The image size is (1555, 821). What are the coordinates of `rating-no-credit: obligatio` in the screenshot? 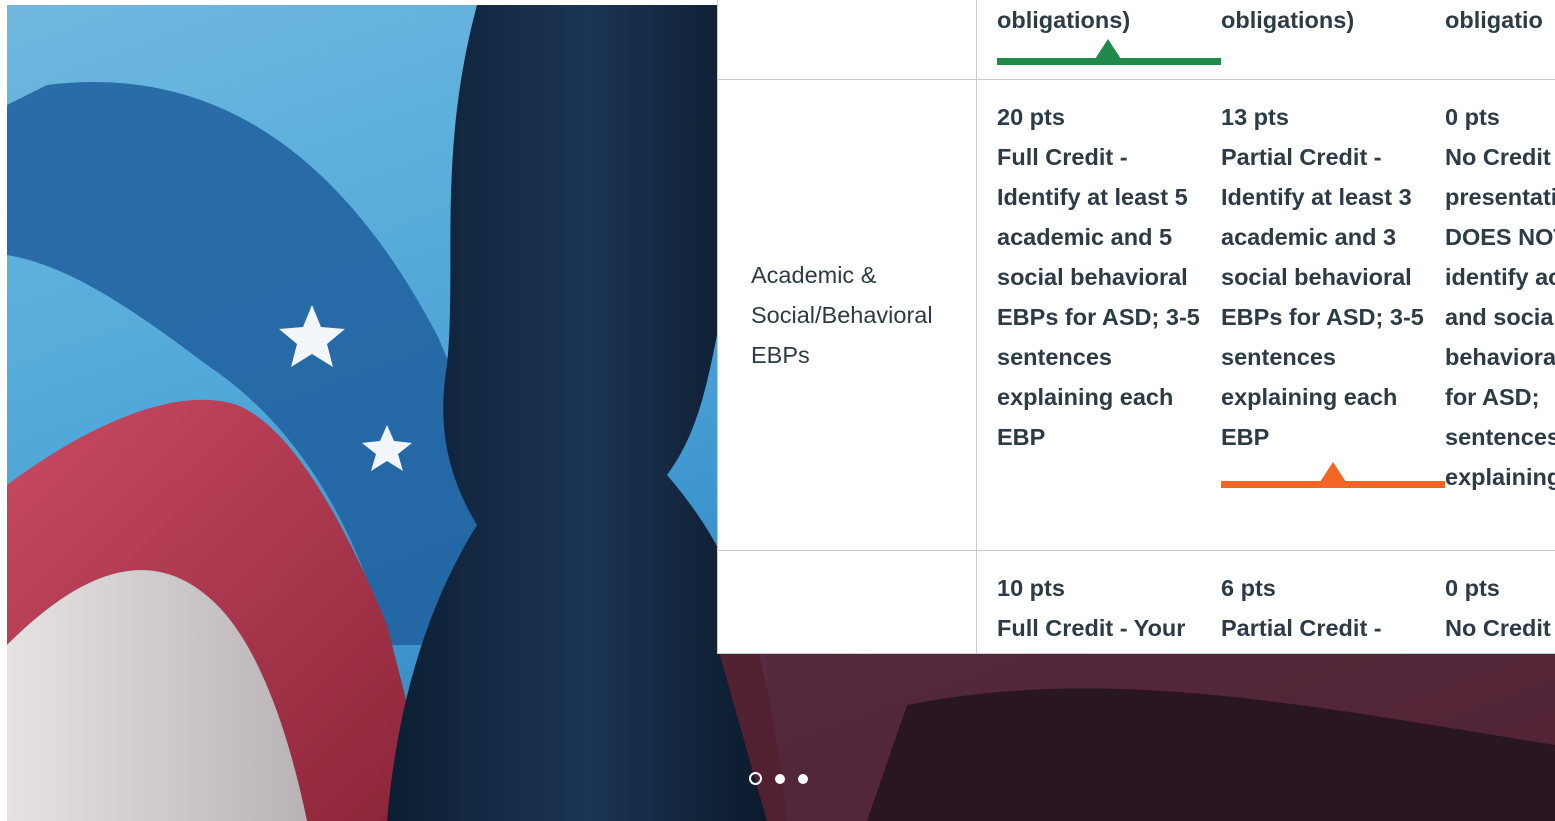 It's located at (1490, 20).